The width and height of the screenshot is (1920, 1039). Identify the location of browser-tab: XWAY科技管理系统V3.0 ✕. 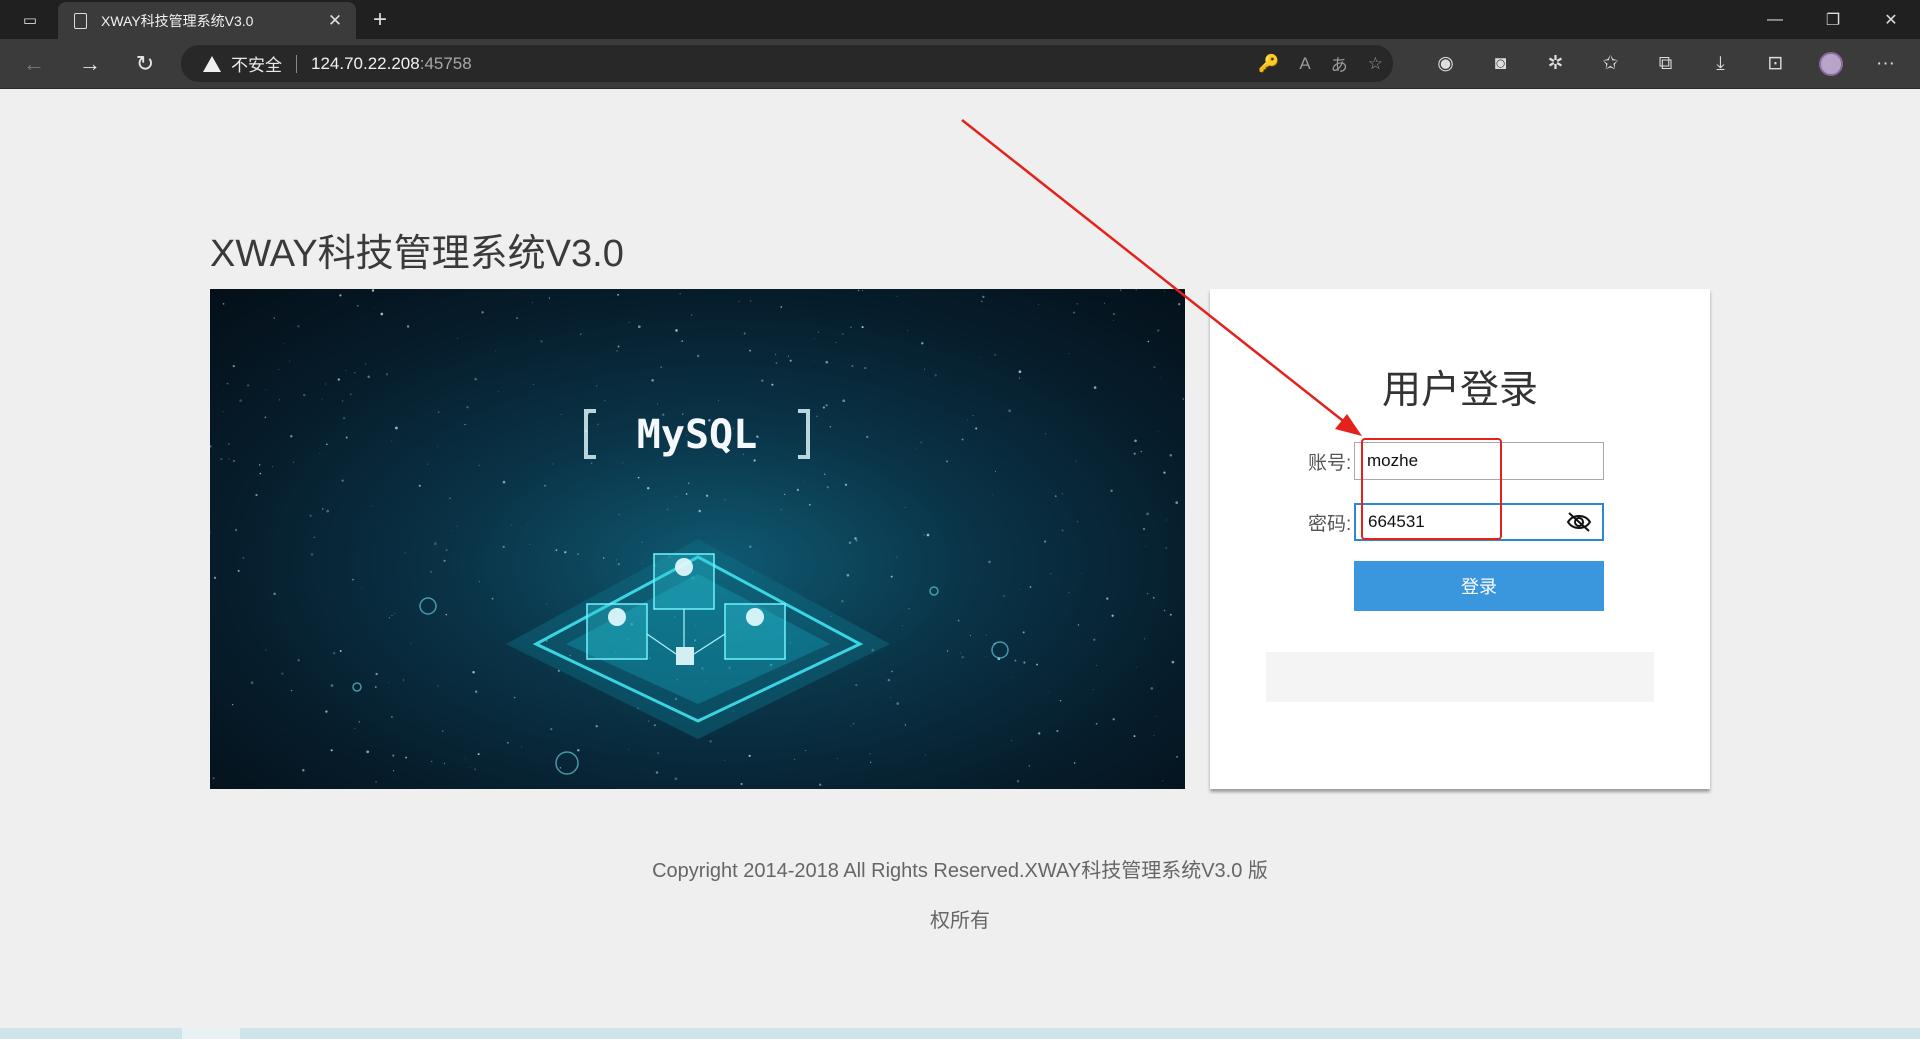
(207, 20).